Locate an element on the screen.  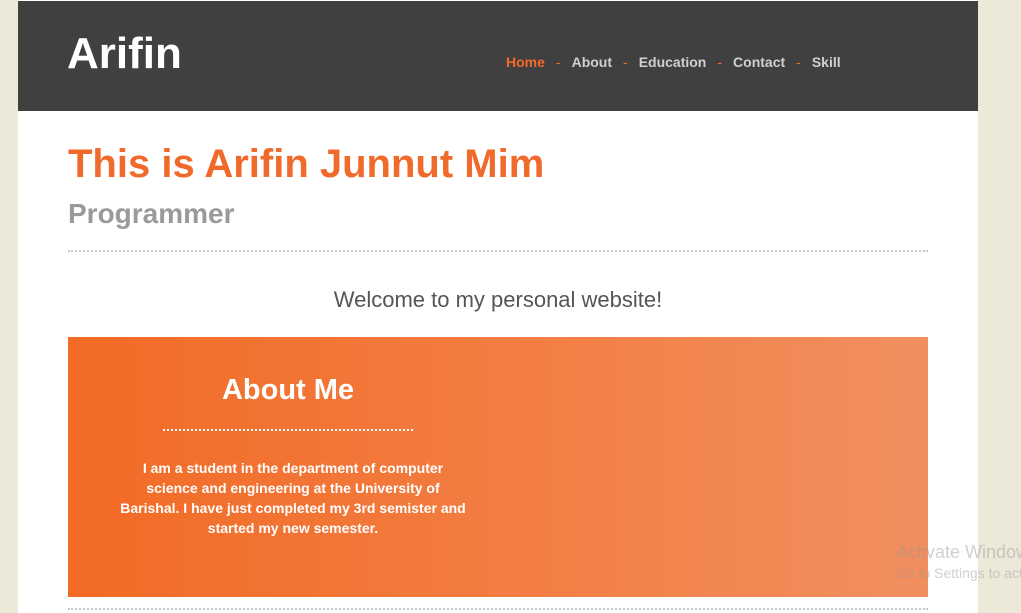
nav-item-education: Education is located at coordinates (673, 62).